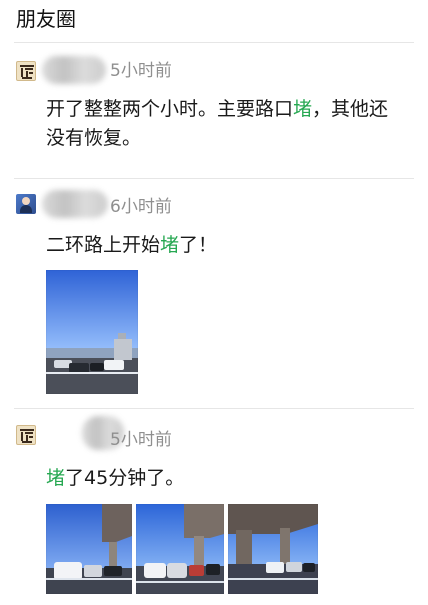 Image resolution: width=428 pixels, height=605 pixels. I want to click on post-time: 6小时前, so click(141, 207).